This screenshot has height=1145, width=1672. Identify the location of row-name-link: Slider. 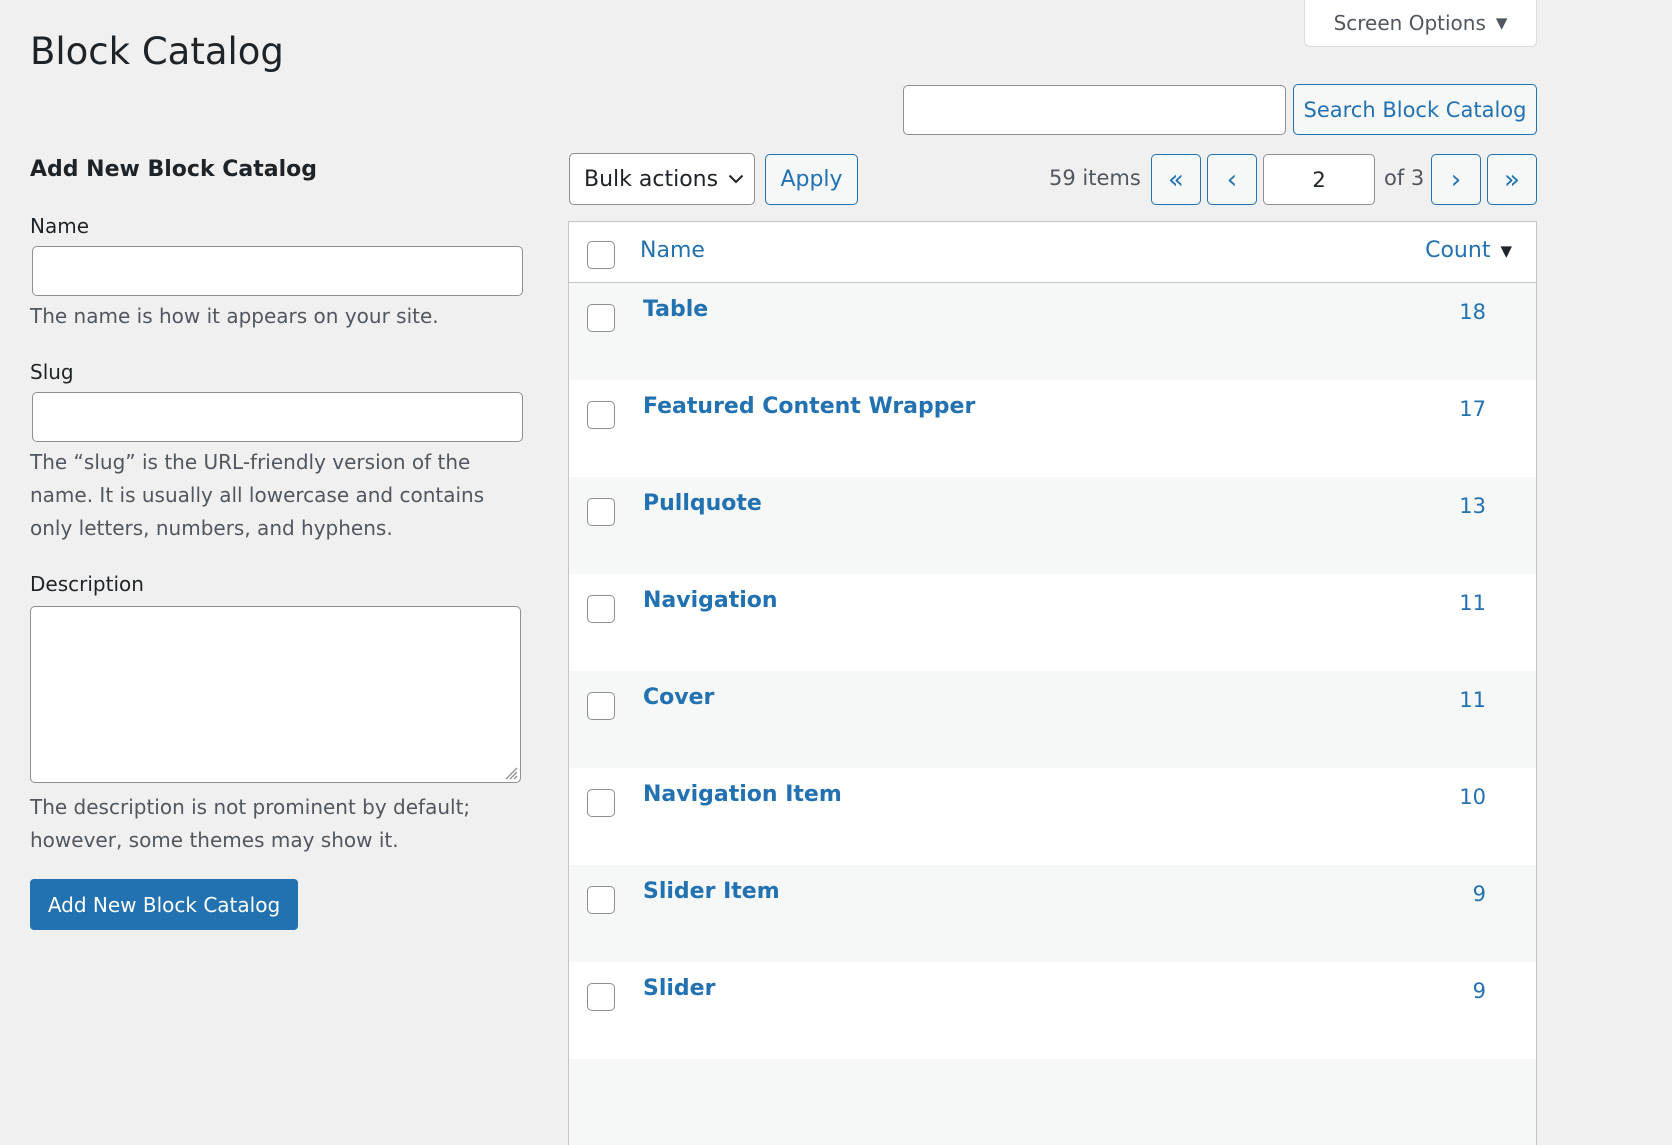
(679, 988).